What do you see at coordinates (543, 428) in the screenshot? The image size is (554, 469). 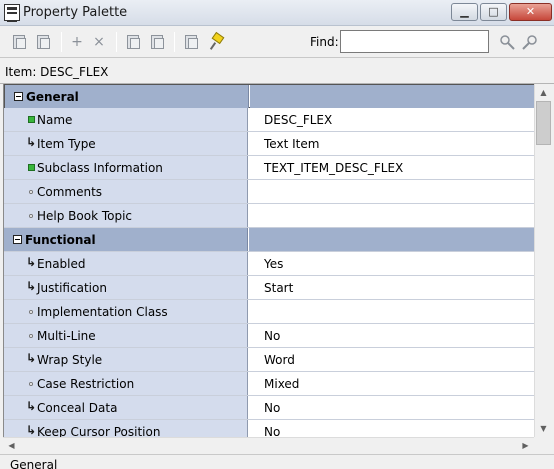 I see `scroll-down-icon: ▼` at bounding box center [543, 428].